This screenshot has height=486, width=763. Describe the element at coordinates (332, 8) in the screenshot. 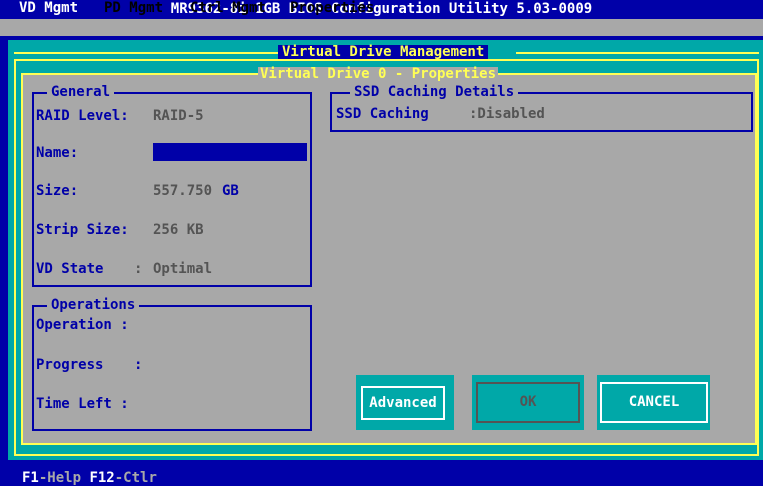

I see `menu-properties: Properties` at that location.